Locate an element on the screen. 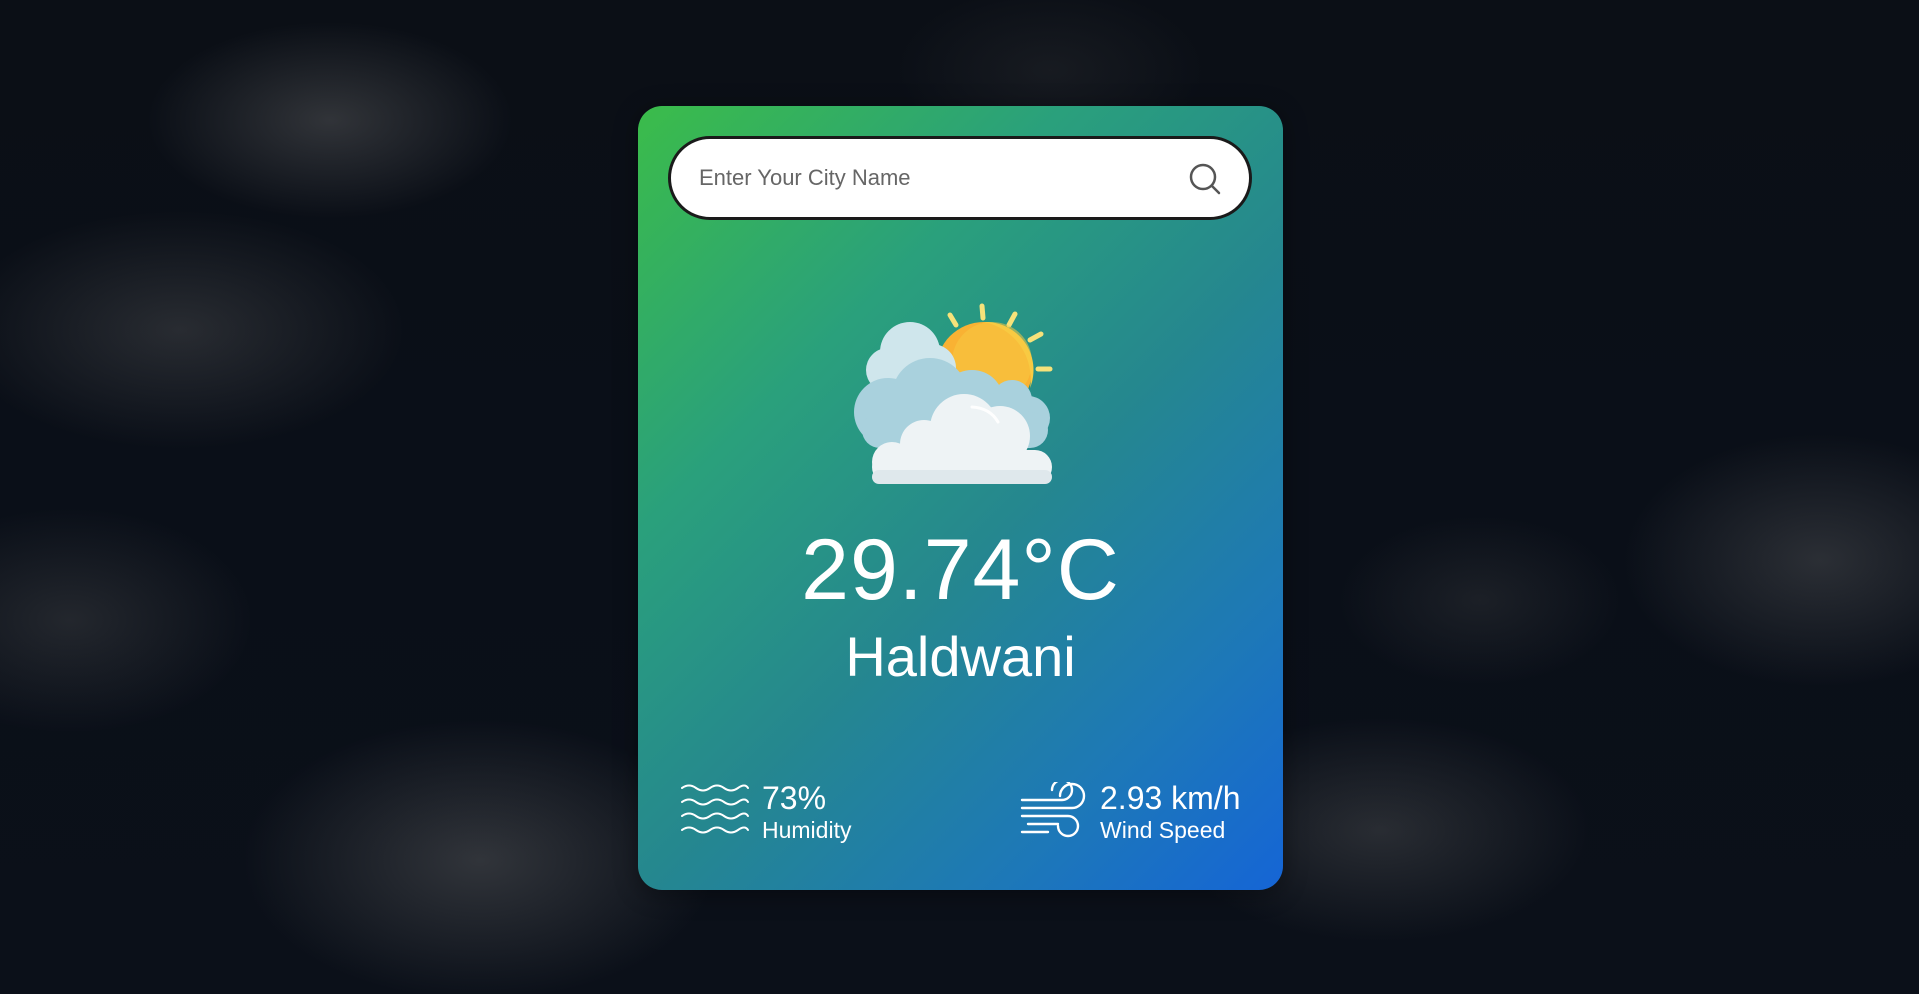  humidity-value: 73% is located at coordinates (794, 798).